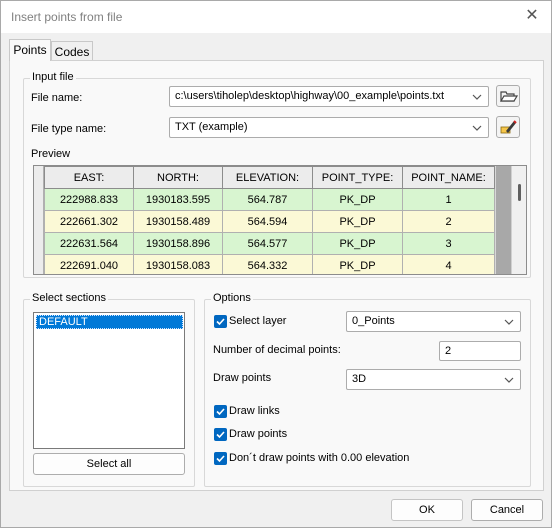 This screenshot has height=528, width=552. I want to click on table-cell: 1, so click(448, 199).